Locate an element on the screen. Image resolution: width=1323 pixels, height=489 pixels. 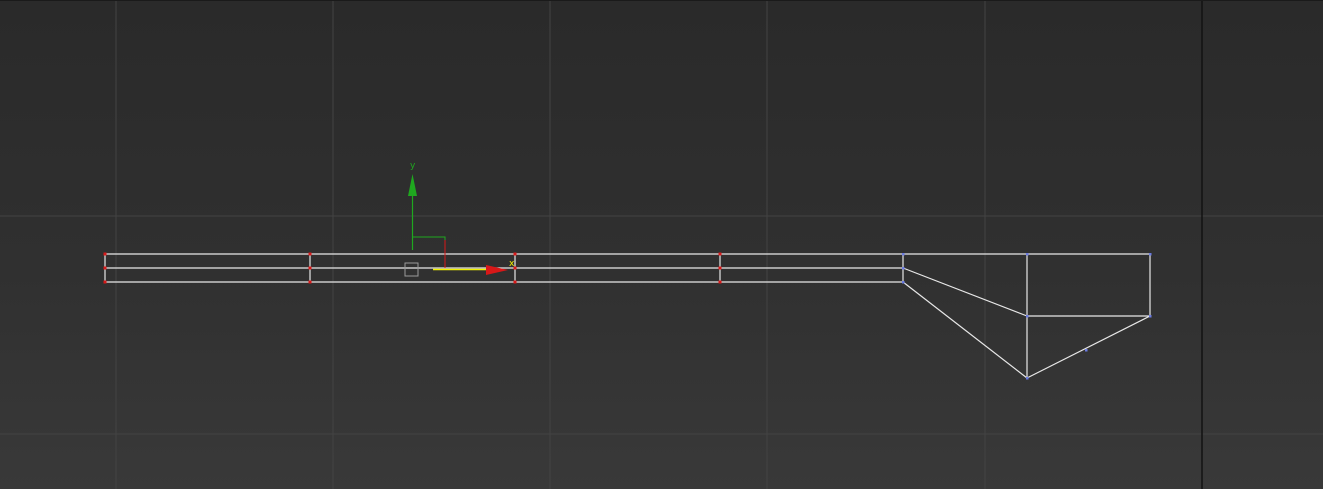
move-gizmo: y x is located at coordinates (459, 219).